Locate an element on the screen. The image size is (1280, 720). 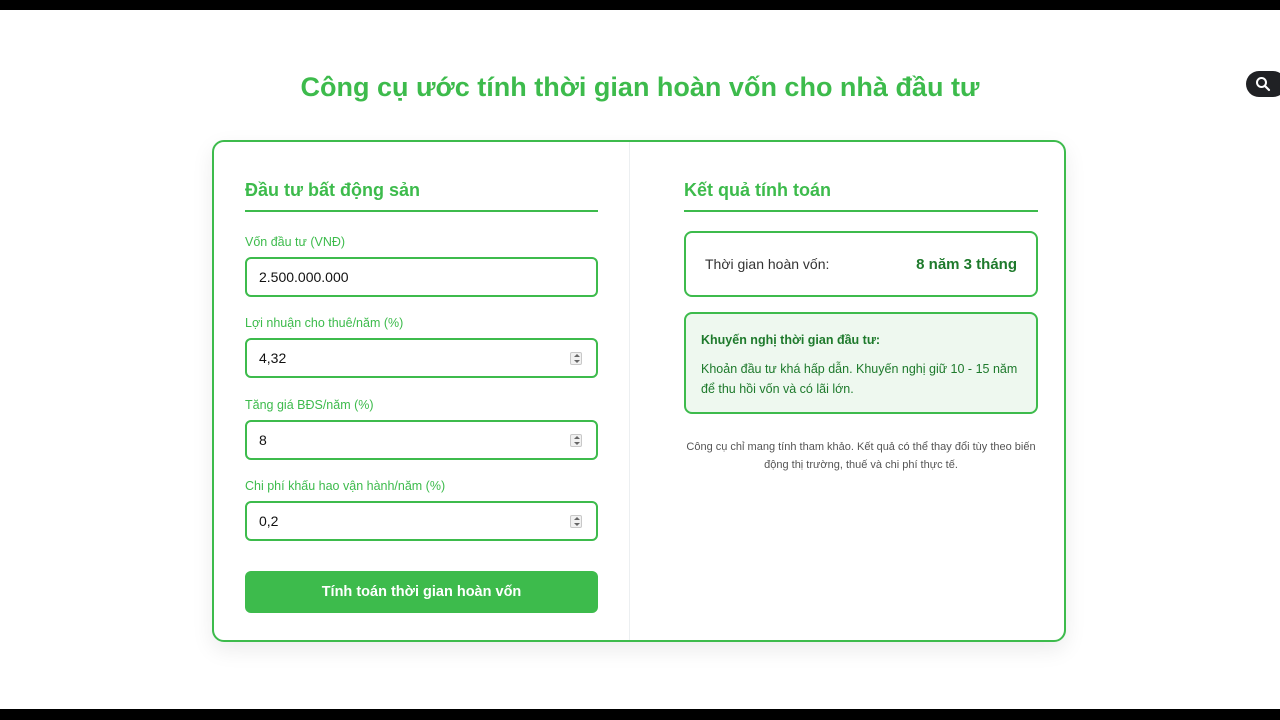
payback-value: 8 năm 3 tháng is located at coordinates (966, 264).